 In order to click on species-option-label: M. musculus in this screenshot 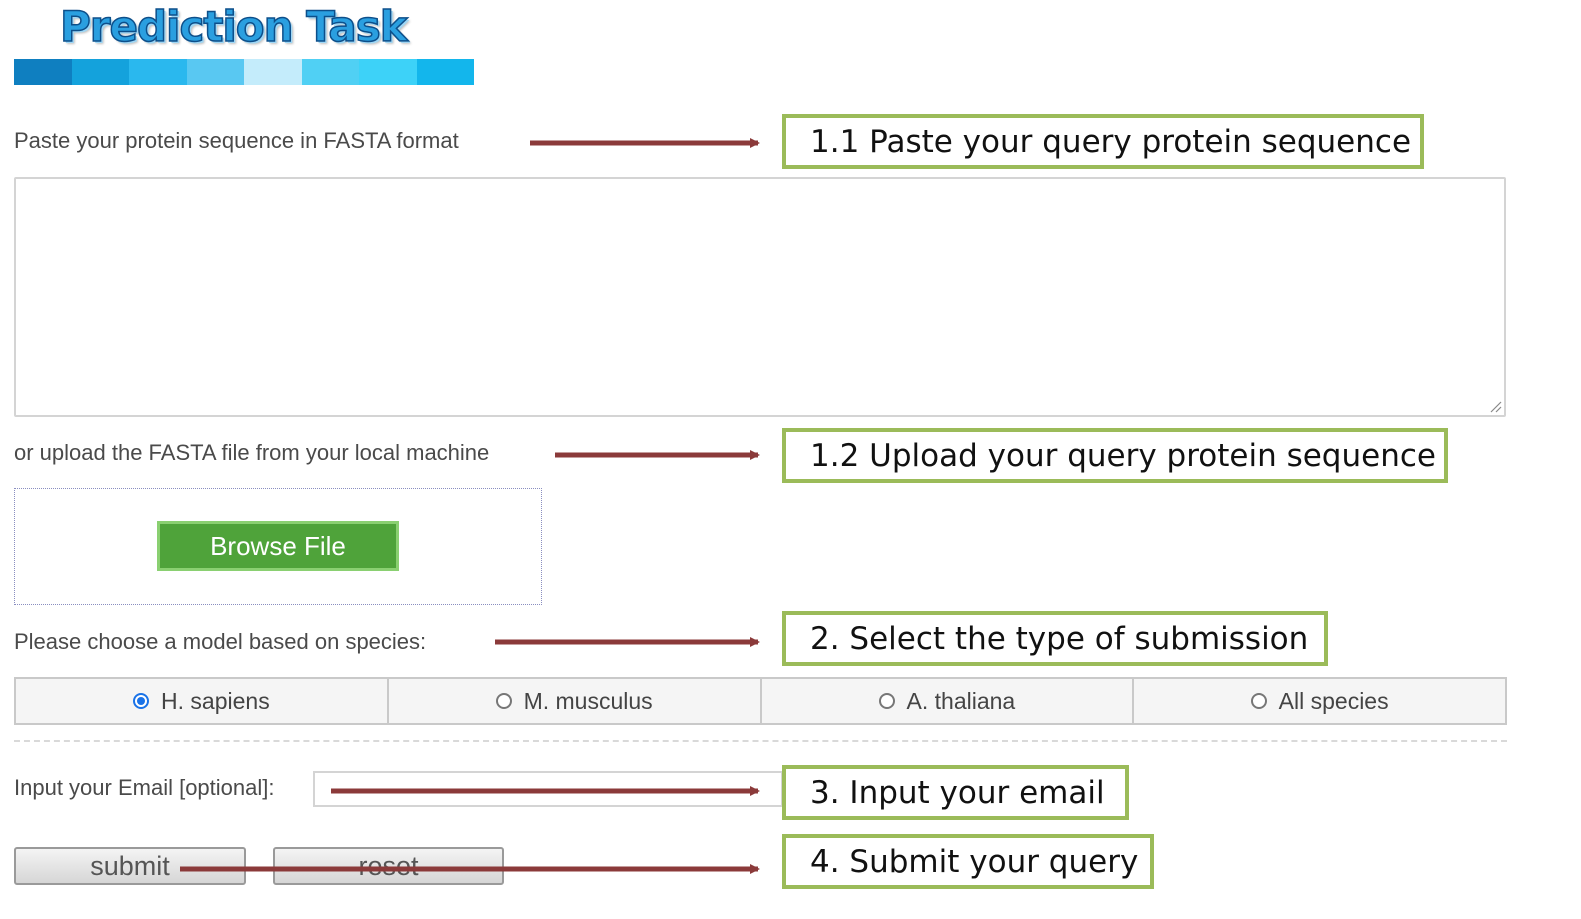, I will do `click(588, 700)`.